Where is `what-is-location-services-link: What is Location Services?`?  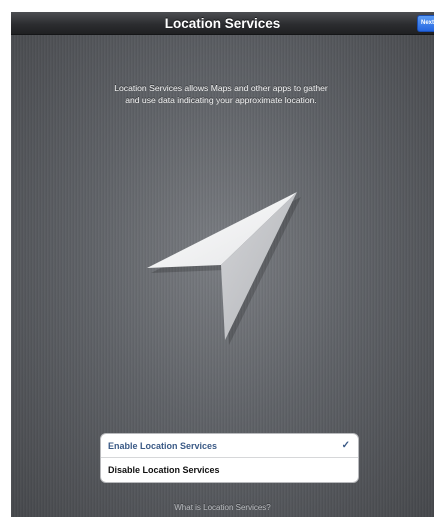 what-is-location-services-link: What is Location Services? is located at coordinates (222, 507).